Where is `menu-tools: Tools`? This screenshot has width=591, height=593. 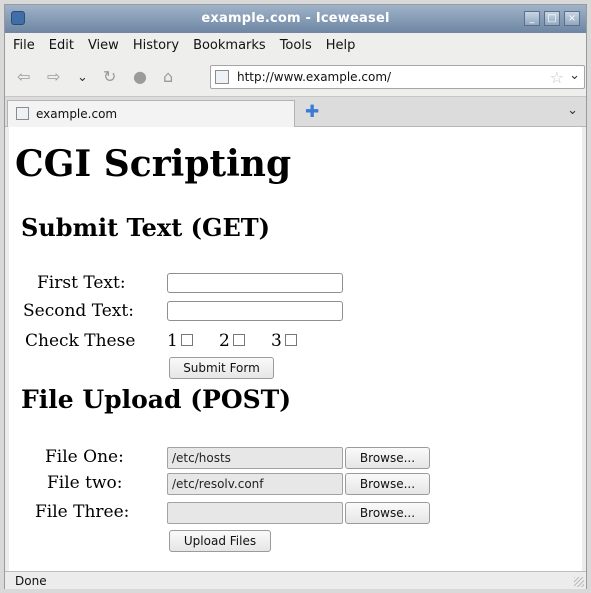 menu-tools: Tools is located at coordinates (296, 45).